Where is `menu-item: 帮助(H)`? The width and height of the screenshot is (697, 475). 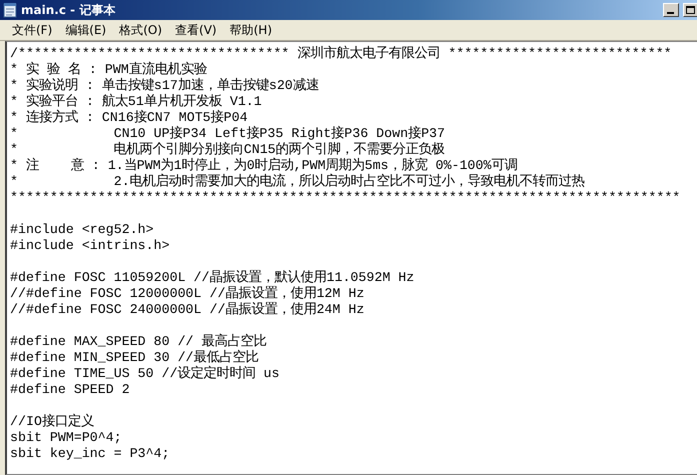
menu-item: 帮助(H) is located at coordinates (251, 30).